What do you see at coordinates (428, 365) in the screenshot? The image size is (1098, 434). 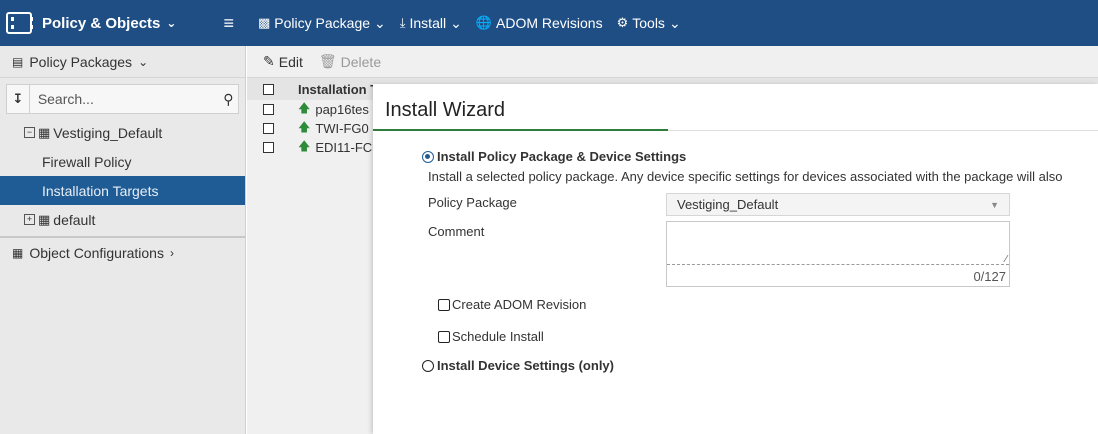 I see `radio-unchecked-icon` at bounding box center [428, 365].